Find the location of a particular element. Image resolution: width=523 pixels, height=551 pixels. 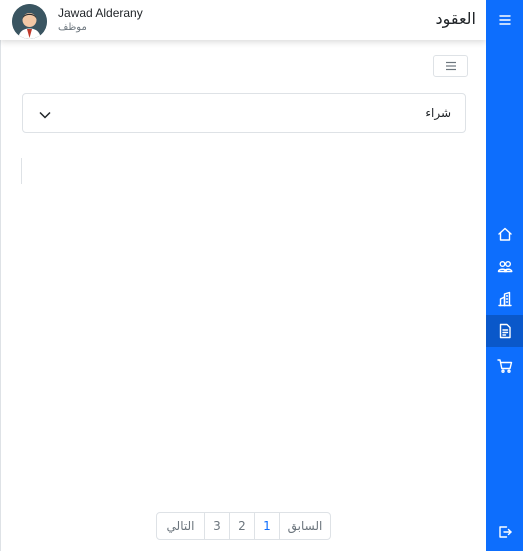

page-2-button: 2 is located at coordinates (241, 526).